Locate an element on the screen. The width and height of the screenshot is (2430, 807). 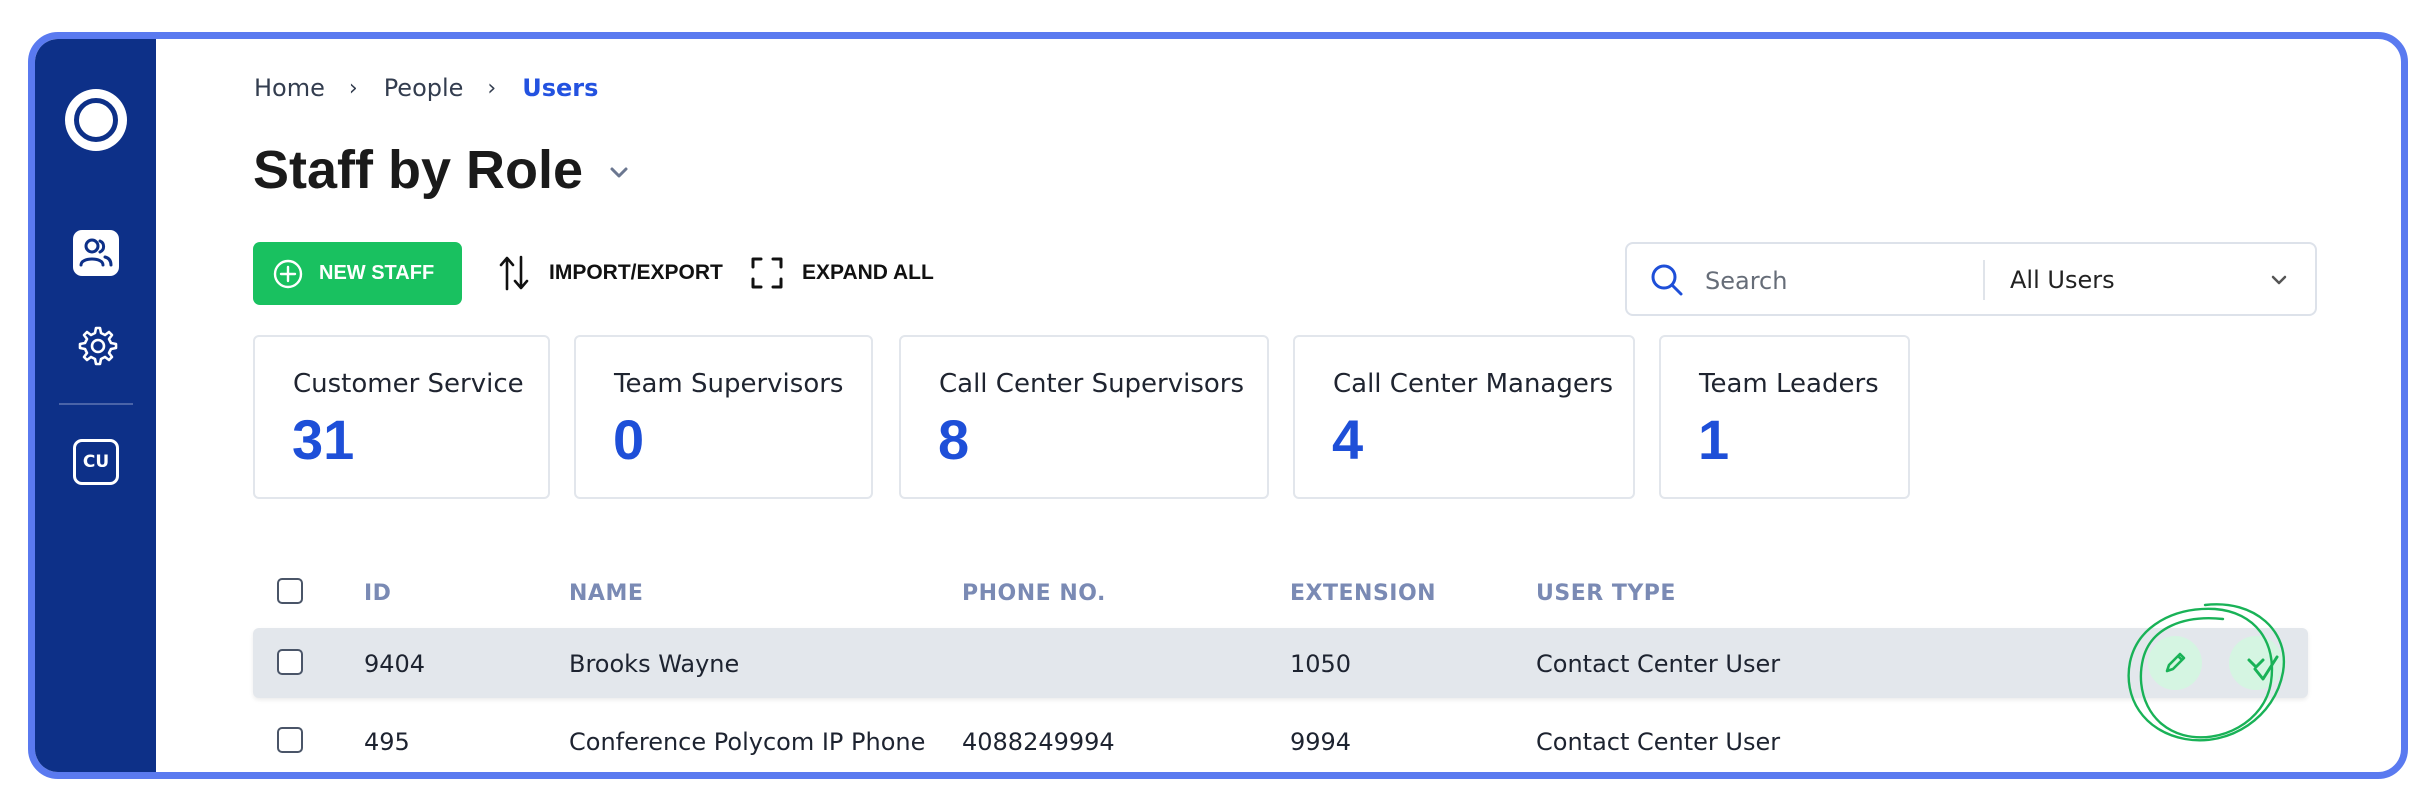
breadcrumb: Home › People › Users is located at coordinates (426, 88).